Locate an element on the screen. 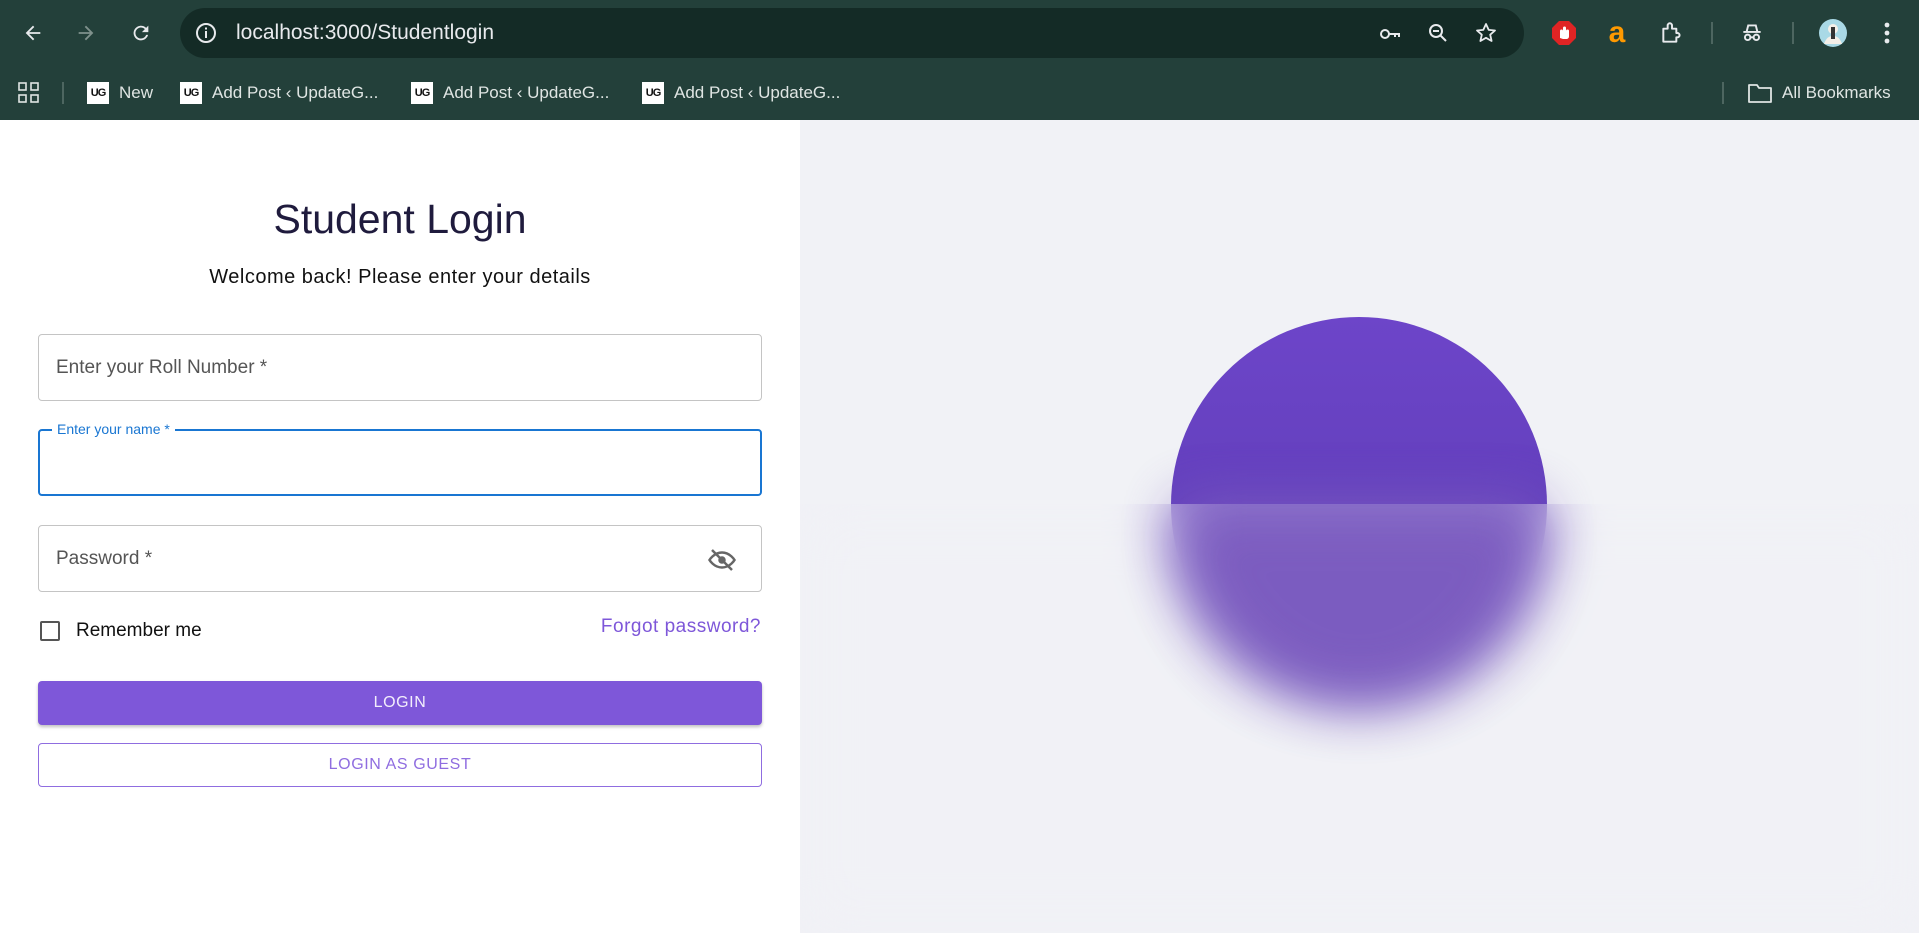 Image resolution: width=1919 pixels, height=933 pixels. roll-number-label: Enter your Roll Number * is located at coordinates (162, 367).